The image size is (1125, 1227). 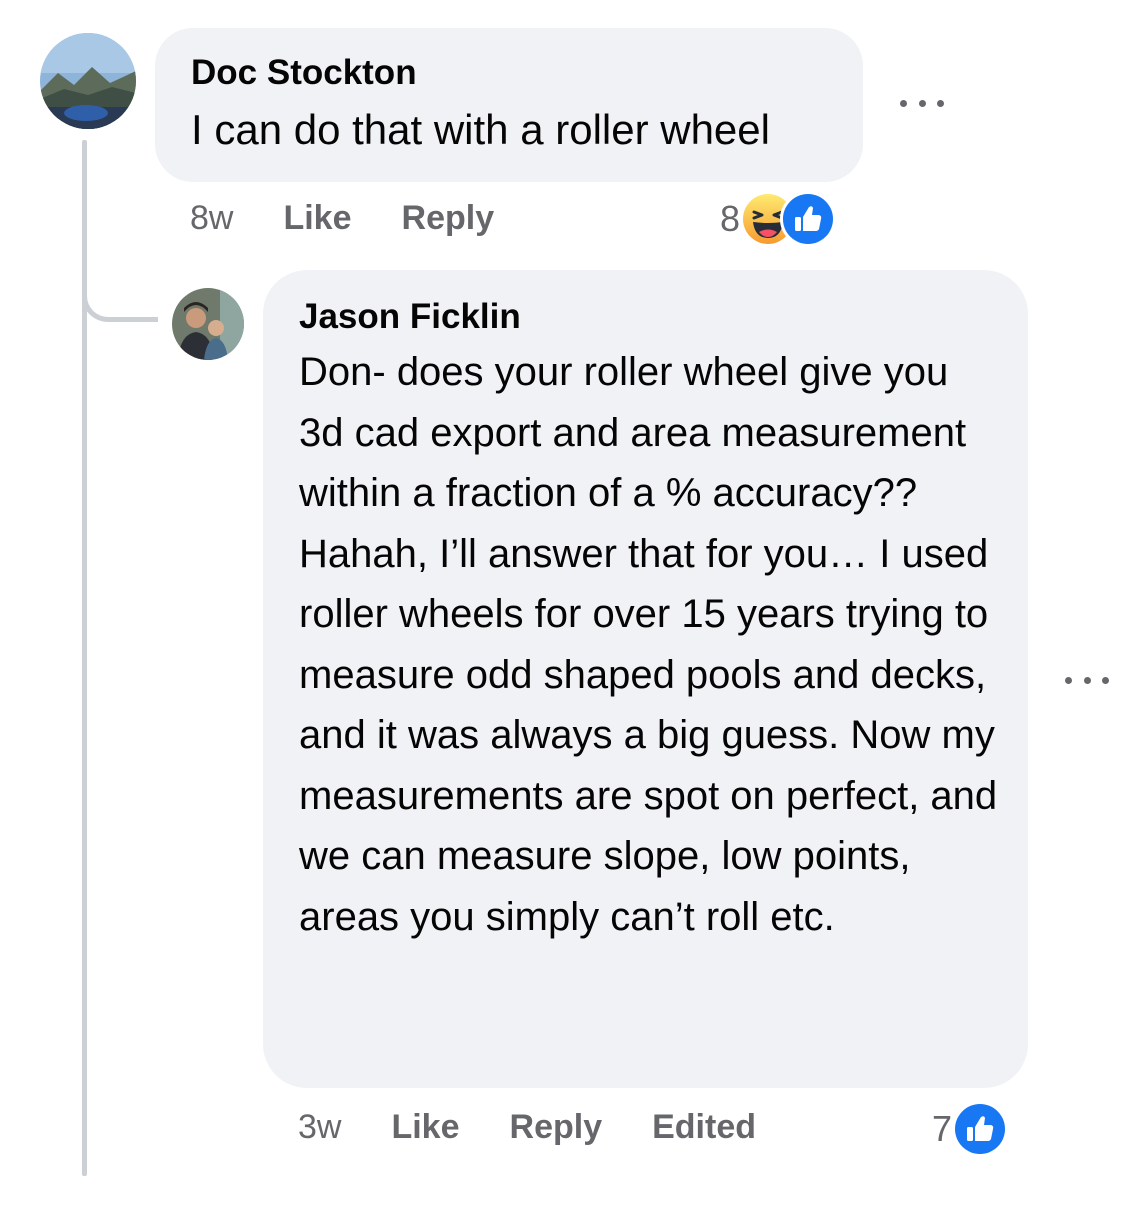 I want to click on comment-timestamp: 3w, so click(x=319, y=1127).